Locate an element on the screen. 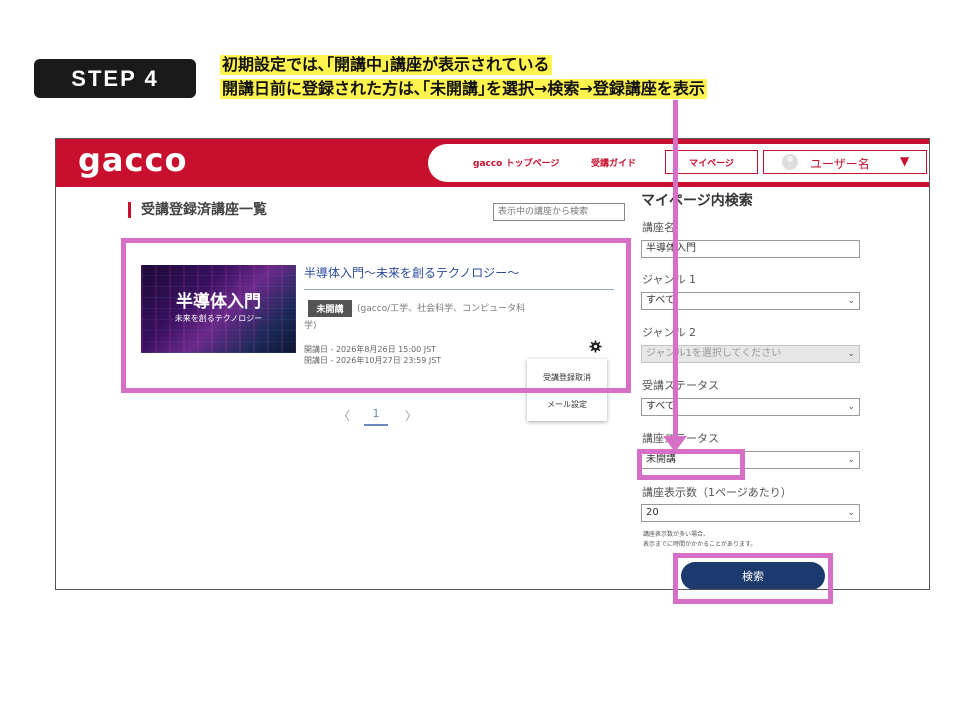 Image resolution: width=960 pixels, height=720 pixels. user-dropdown-icon: ▼ is located at coordinates (905, 161).